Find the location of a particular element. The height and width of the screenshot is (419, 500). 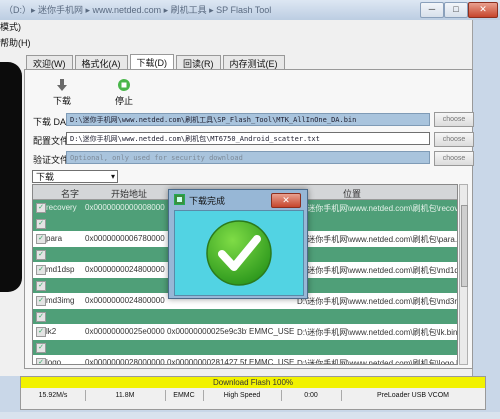

row-end-address: 0x00000000025e9c3bf is located at coordinates (207, 331).